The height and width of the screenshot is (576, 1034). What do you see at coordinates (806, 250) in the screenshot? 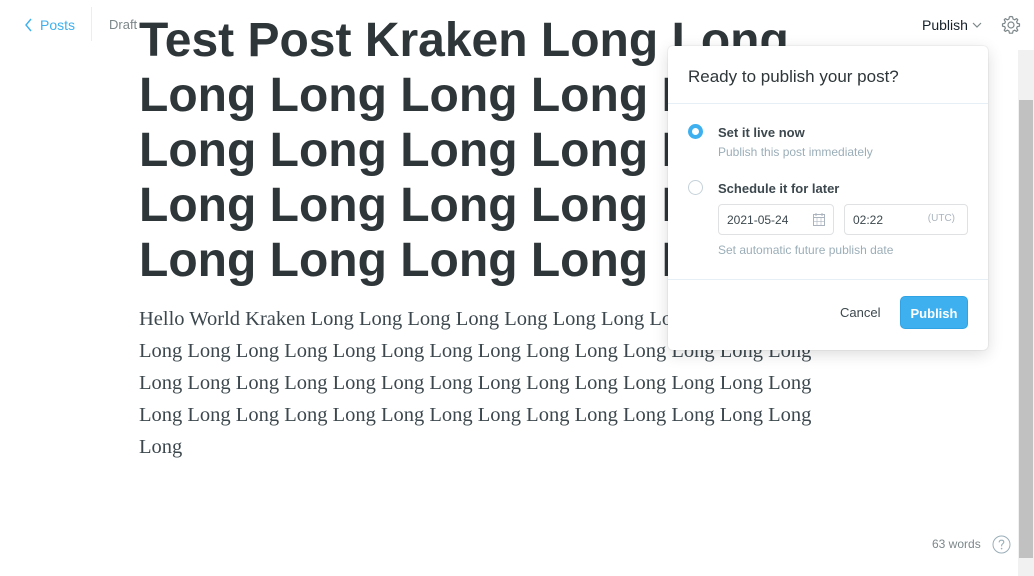
I see `schedule-hint: Set automatic future publish date` at bounding box center [806, 250].